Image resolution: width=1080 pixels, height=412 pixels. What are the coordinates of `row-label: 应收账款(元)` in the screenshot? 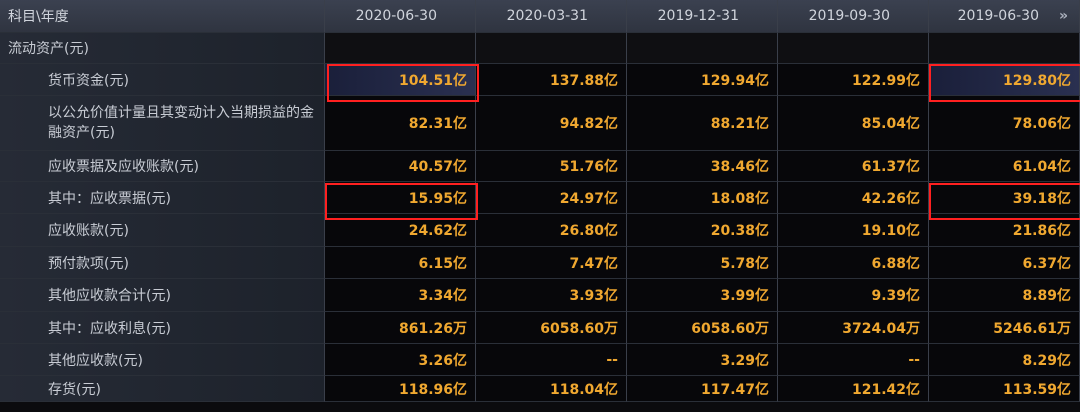 It's located at (162, 230).